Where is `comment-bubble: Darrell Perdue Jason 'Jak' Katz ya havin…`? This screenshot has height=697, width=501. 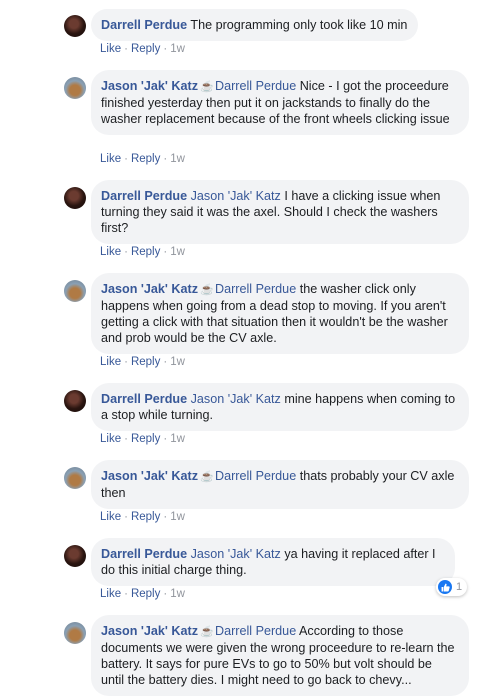
comment-bubble: Darrell Perdue Jason 'Jak' Katz ya havin… is located at coordinates (273, 562).